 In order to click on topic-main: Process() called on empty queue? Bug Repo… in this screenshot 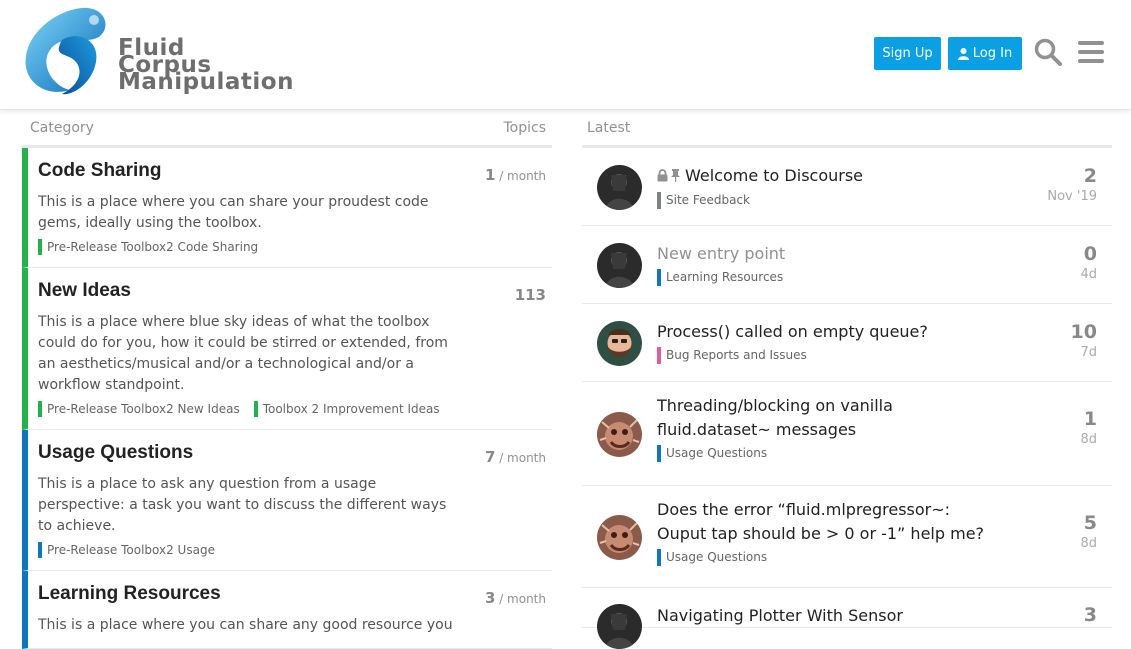, I will do `click(827, 342)`.